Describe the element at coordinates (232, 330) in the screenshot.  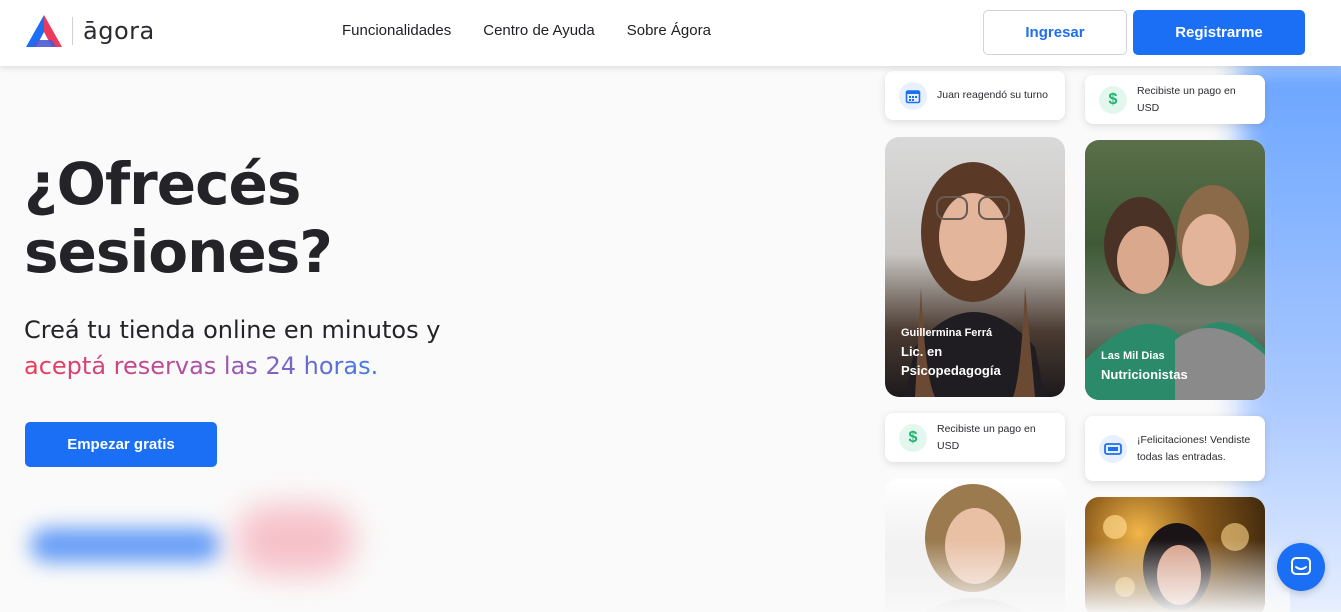
I see `hero-subtitle-line1: Creá tu tienda online en minutos y` at that location.